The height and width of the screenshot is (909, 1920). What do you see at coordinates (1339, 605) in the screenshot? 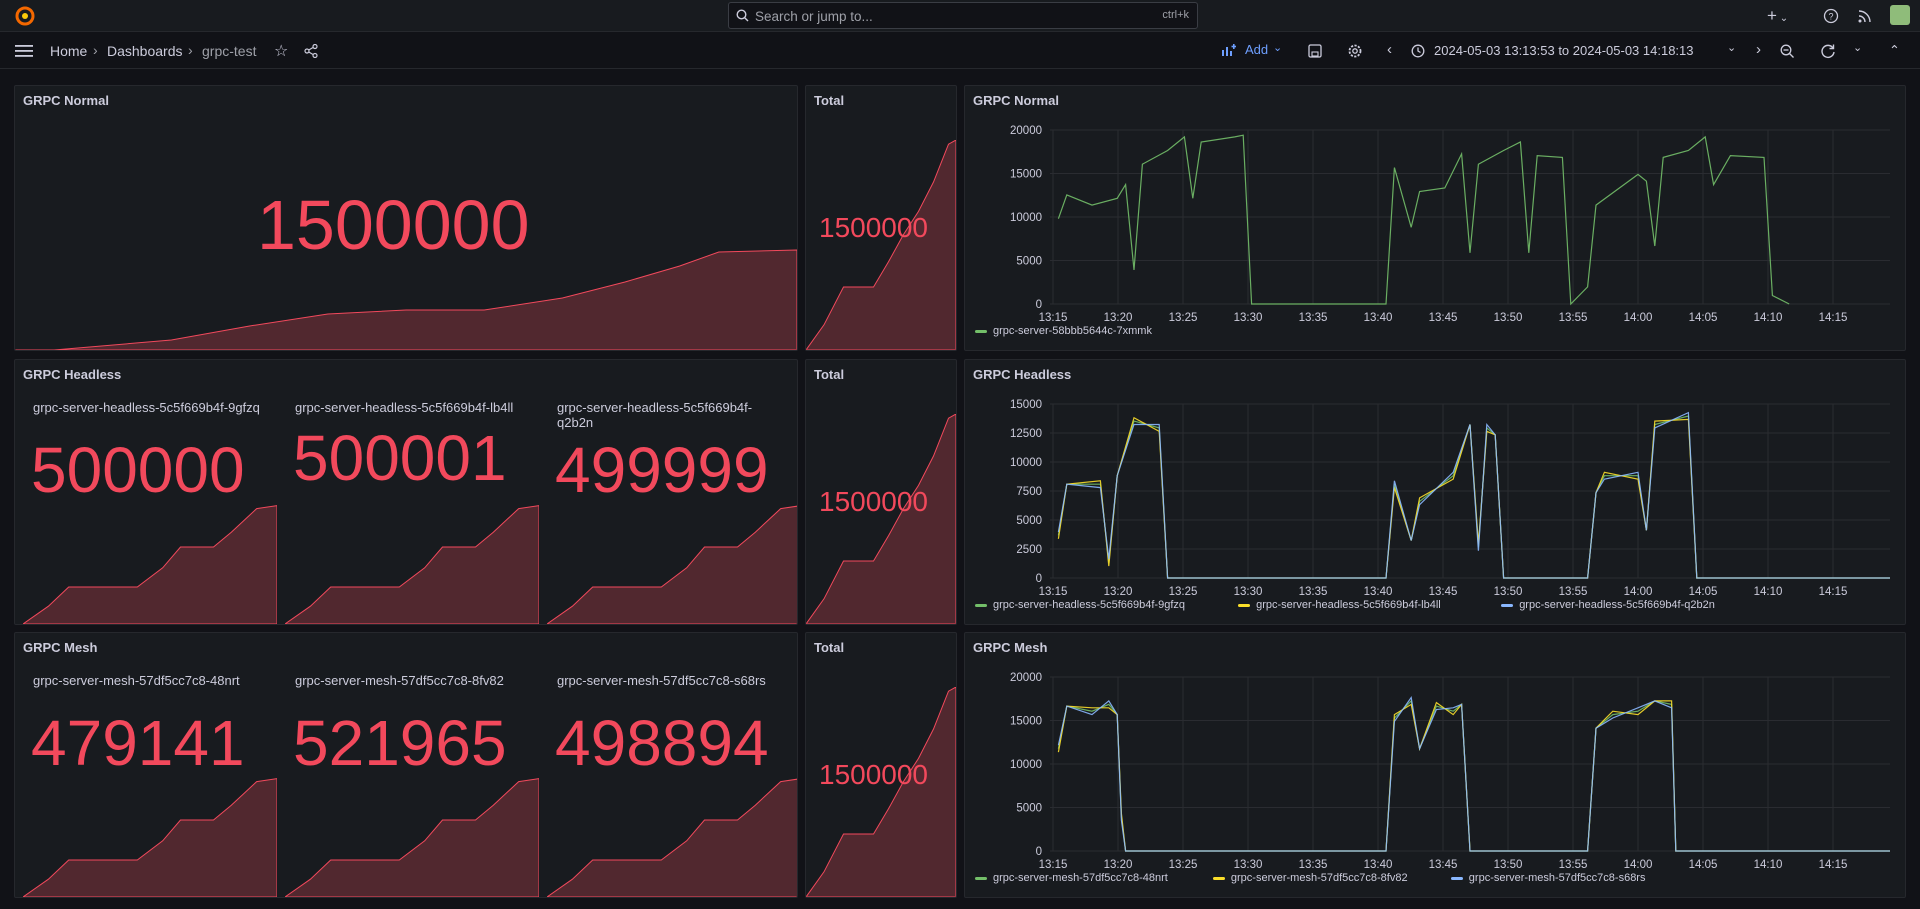
I see `legend-item: grpc-server-headless-5c5f669b4f-lb4ll` at bounding box center [1339, 605].